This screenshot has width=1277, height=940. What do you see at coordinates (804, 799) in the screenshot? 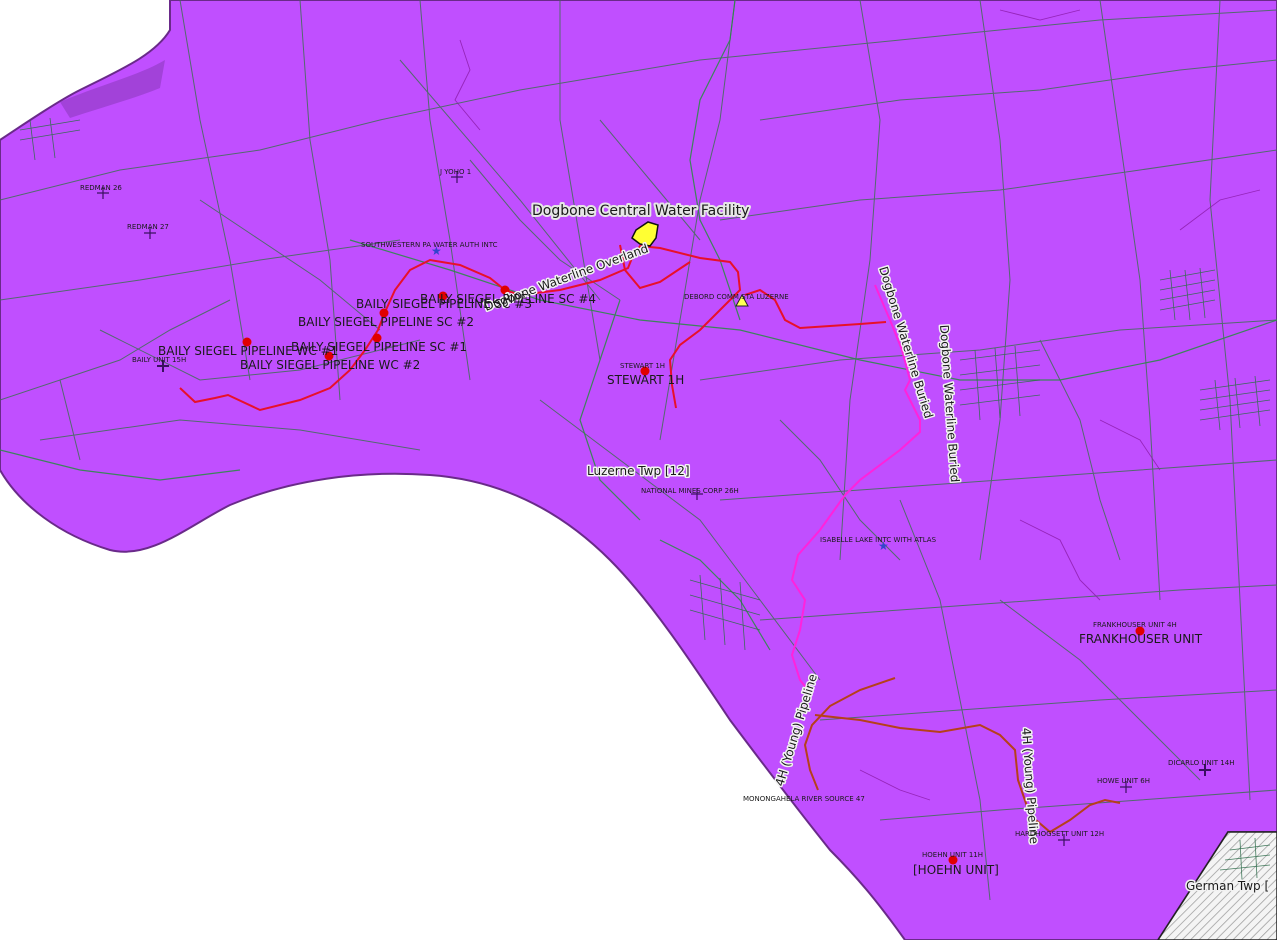
I see `well-label: MONONGAHELA RIVER SOURCE 47` at bounding box center [804, 799].